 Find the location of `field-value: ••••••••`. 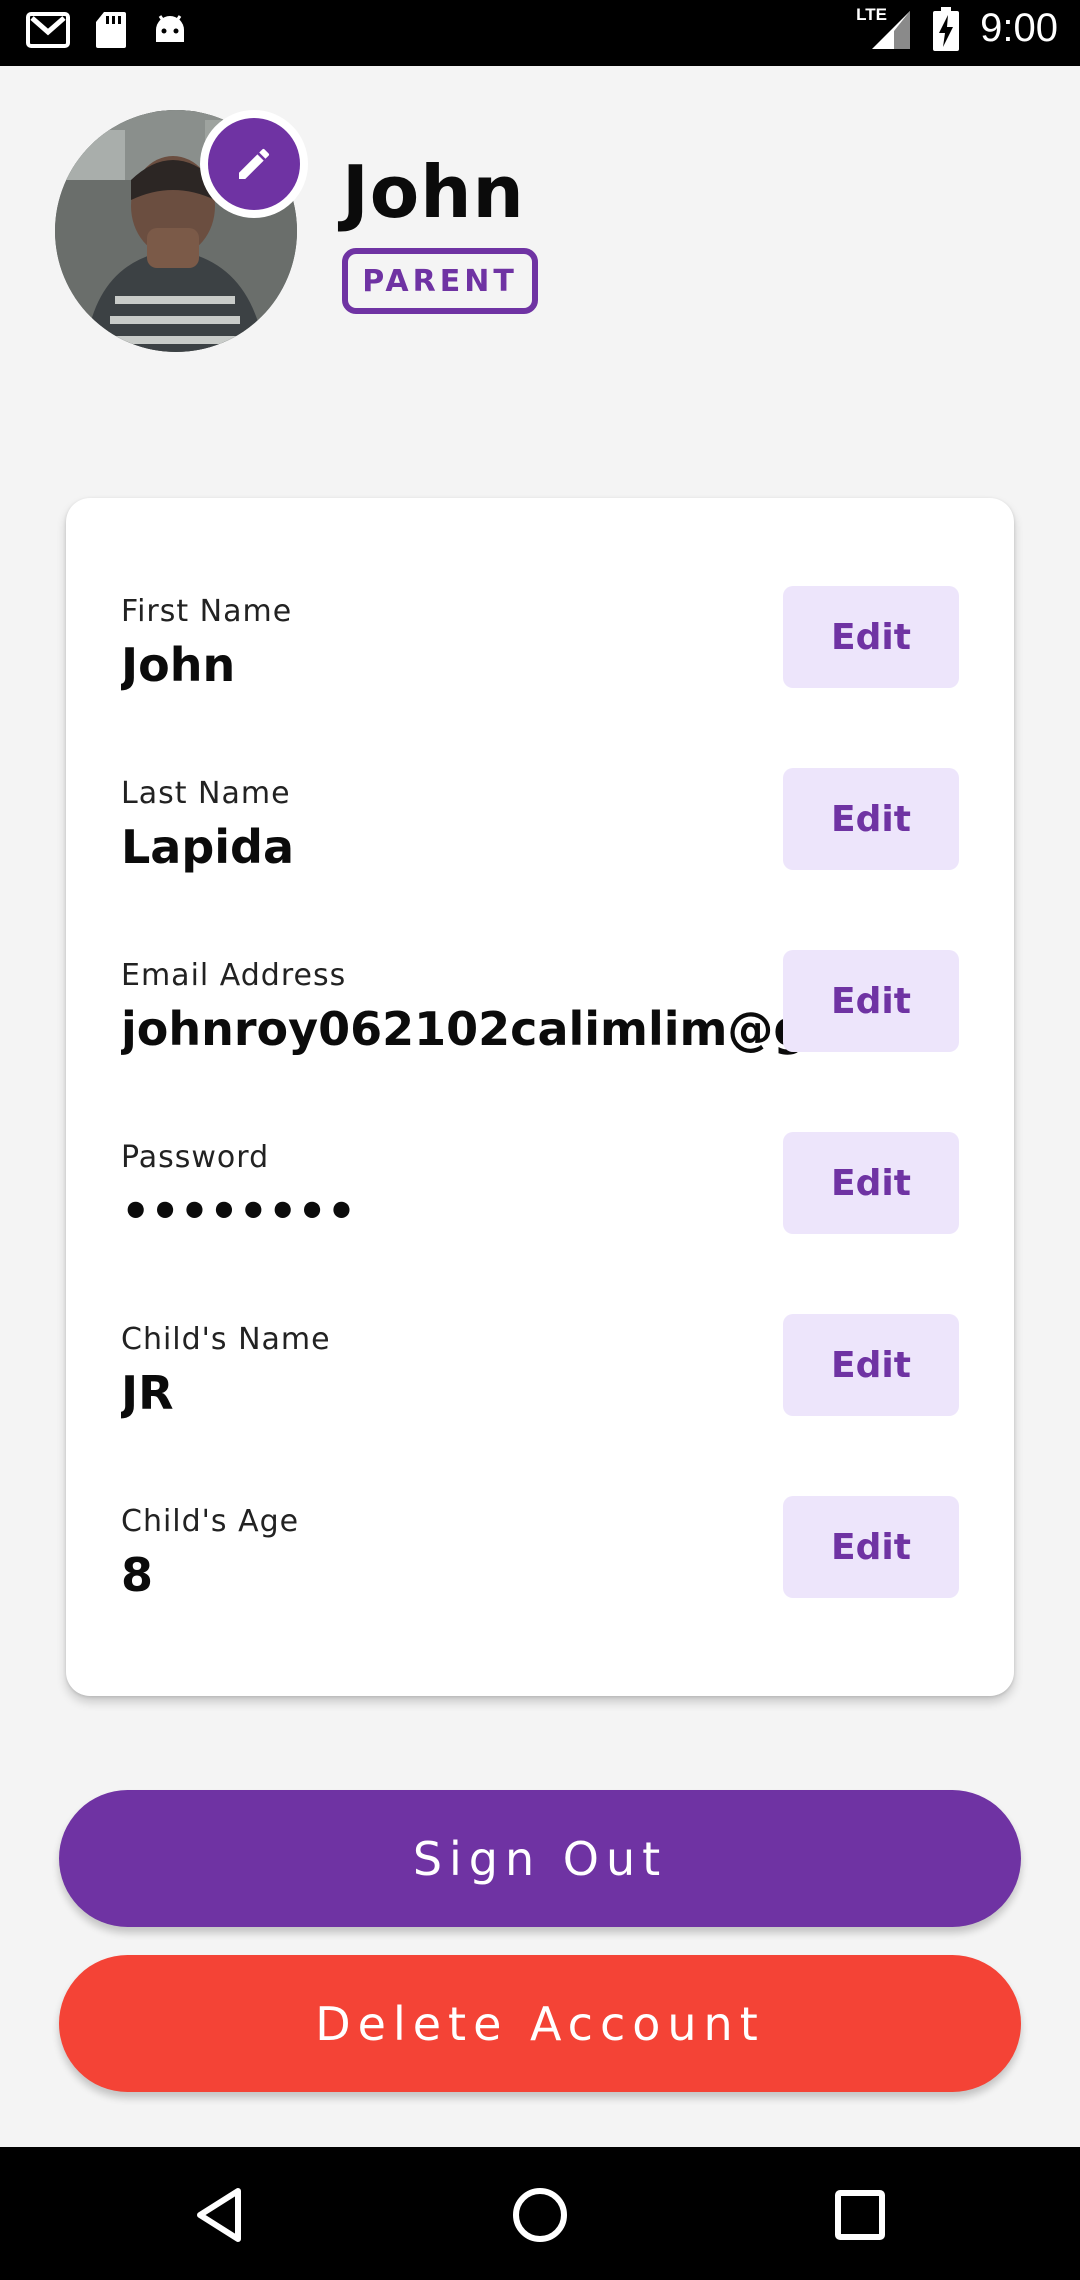

field-value: •••••••• is located at coordinates (239, 1211).